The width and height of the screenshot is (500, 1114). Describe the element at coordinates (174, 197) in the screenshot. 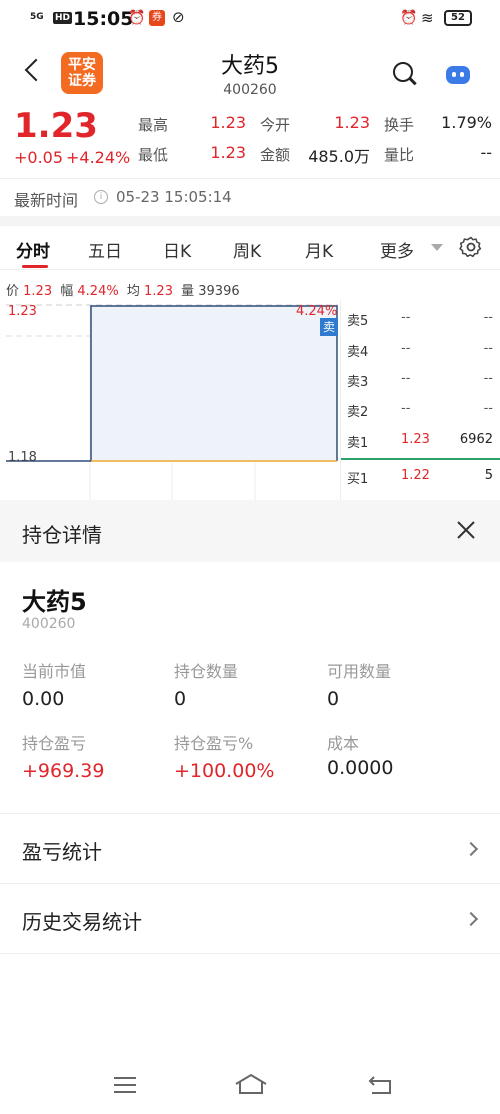

I see `latest-time-value: 05-23 15:05:14` at that location.